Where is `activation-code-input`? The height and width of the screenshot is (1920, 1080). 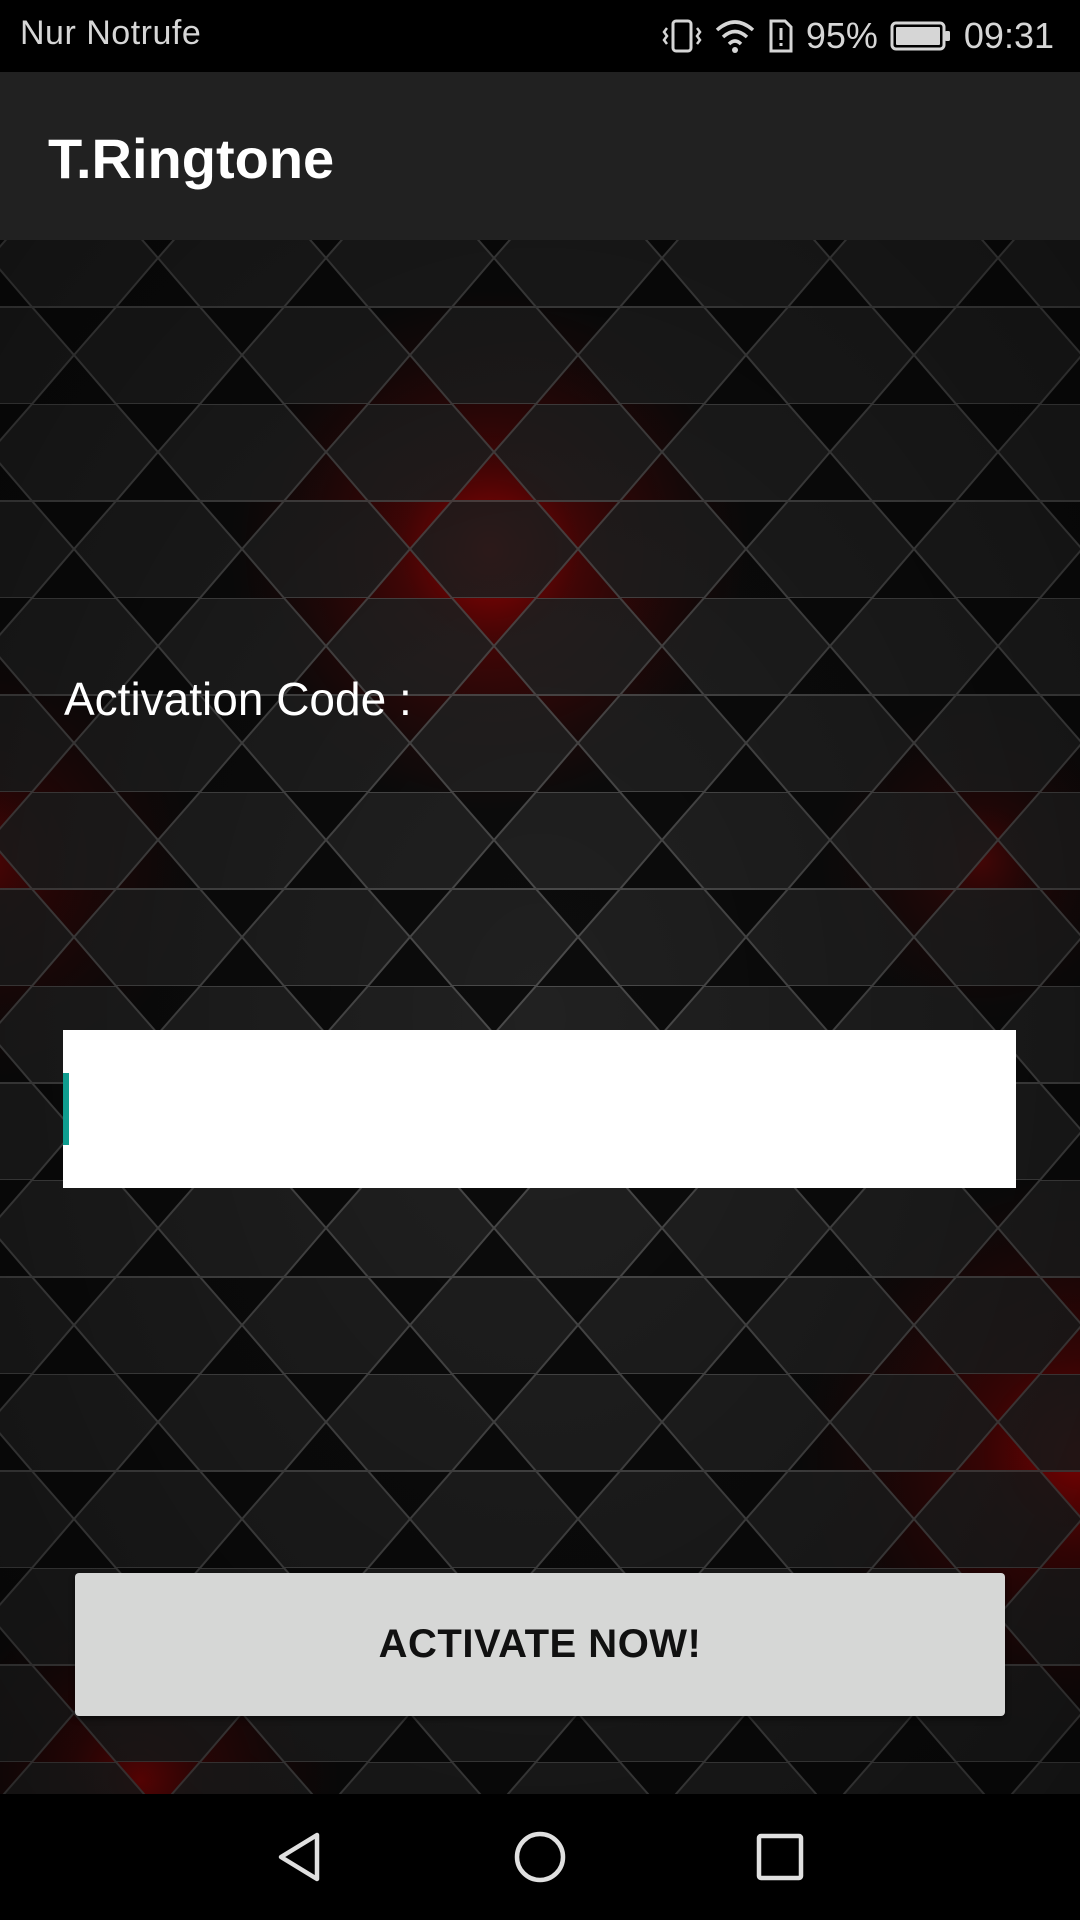
activation-code-input is located at coordinates (539, 1109).